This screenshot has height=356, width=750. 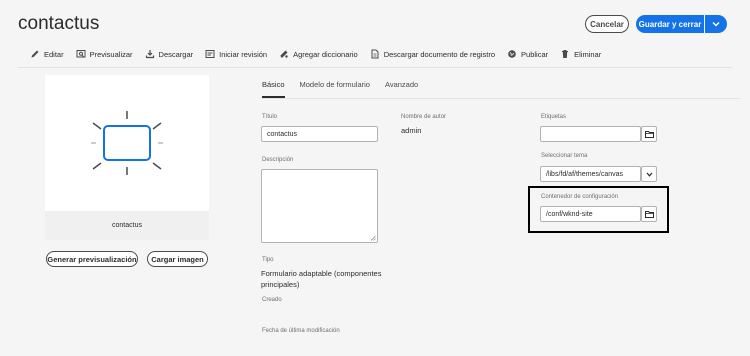 What do you see at coordinates (670, 24) in the screenshot?
I see `save-and-close-button: Guardar y cerrar` at bounding box center [670, 24].